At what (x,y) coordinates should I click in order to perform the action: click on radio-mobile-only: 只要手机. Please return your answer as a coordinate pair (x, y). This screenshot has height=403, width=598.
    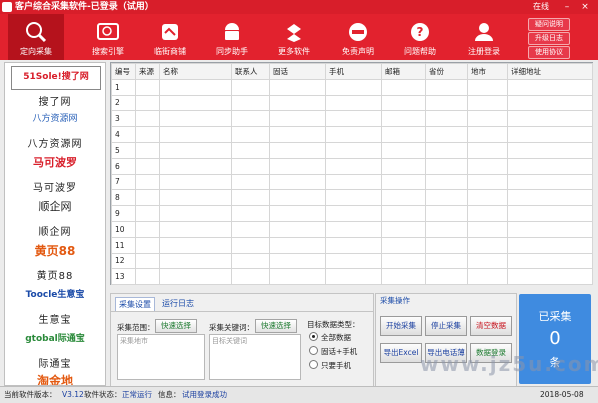
    Looking at the image, I should click on (330, 365).